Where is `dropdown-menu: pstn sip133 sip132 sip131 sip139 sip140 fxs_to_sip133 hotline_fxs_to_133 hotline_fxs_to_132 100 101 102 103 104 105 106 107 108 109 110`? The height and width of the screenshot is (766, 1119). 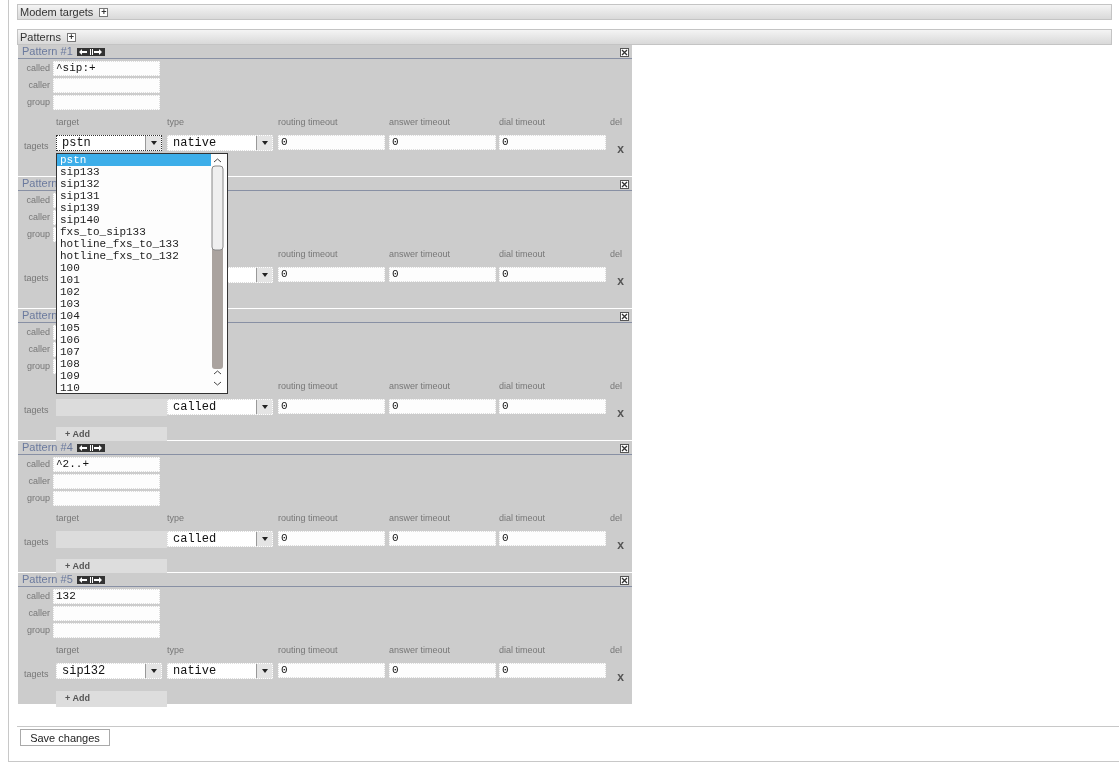
dropdown-menu: pstn sip133 sip132 sip131 sip139 sip140 fxs_to_sip133 hotline_fxs_to_133 hotline_fxs_to_132 100 101 102 103 104 105 106 107 108 109 110 is located at coordinates (142, 273).